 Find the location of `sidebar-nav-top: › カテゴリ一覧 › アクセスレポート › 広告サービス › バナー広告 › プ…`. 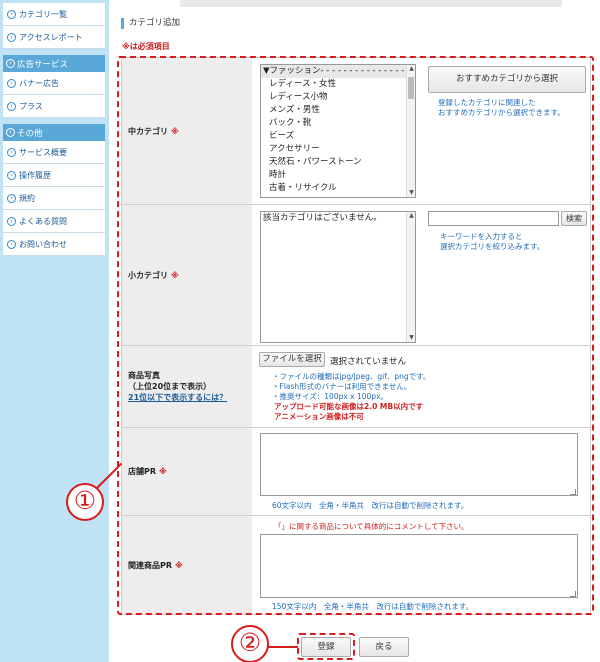

sidebar-nav-top: › カテゴリ一覧 › アクセスレポート › 広告サービス › バナー広告 › プ… is located at coordinates (54, 129).